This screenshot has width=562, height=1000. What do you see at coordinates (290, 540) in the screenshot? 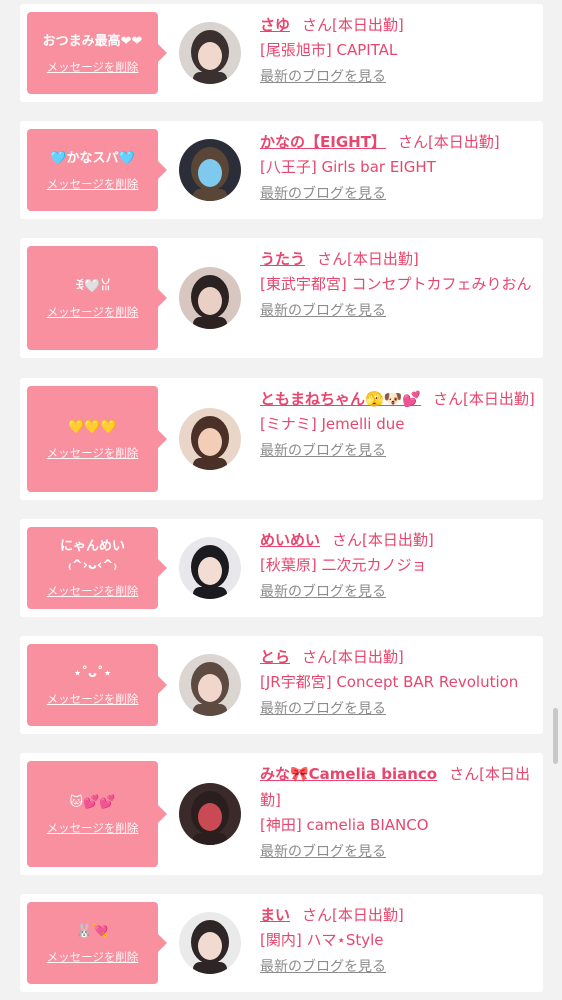
I see `cast-name-link: めいめい` at bounding box center [290, 540].